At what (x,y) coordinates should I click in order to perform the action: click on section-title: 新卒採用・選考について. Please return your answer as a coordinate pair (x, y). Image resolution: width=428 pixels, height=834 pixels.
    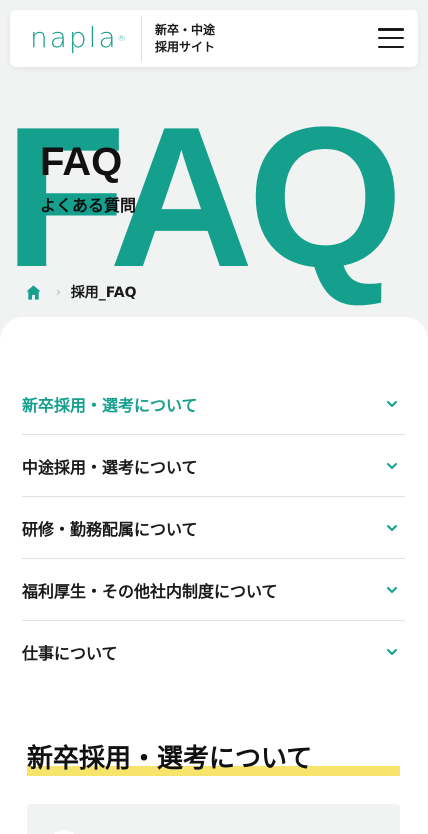
    Looking at the image, I should click on (170, 759).